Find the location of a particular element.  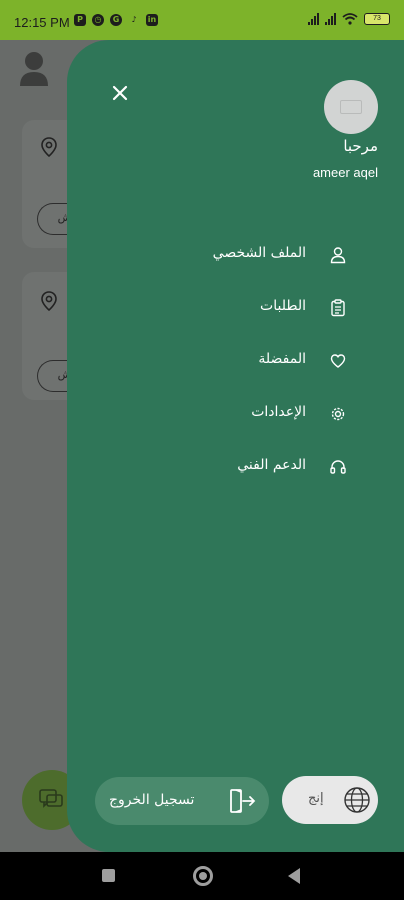

tiktok-icon: ♪ is located at coordinates (134, 19).